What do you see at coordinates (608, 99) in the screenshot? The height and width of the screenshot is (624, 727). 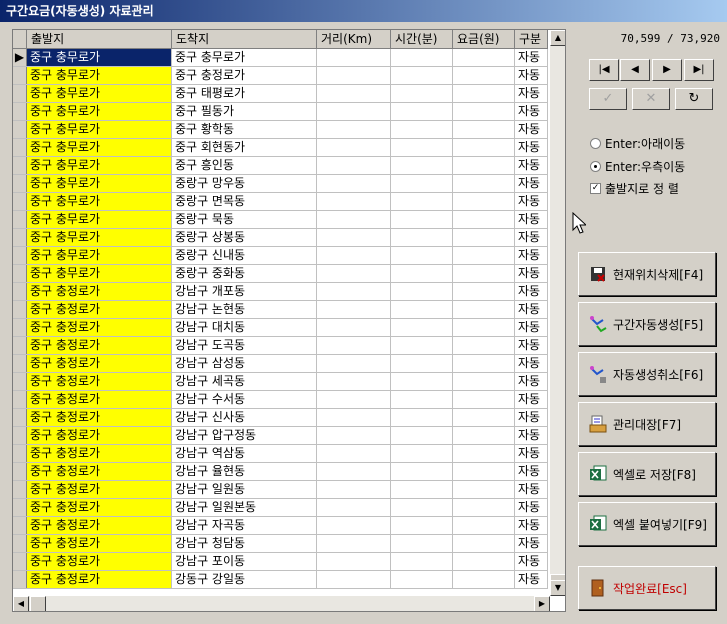 I see `post-edit-button: ✓` at bounding box center [608, 99].